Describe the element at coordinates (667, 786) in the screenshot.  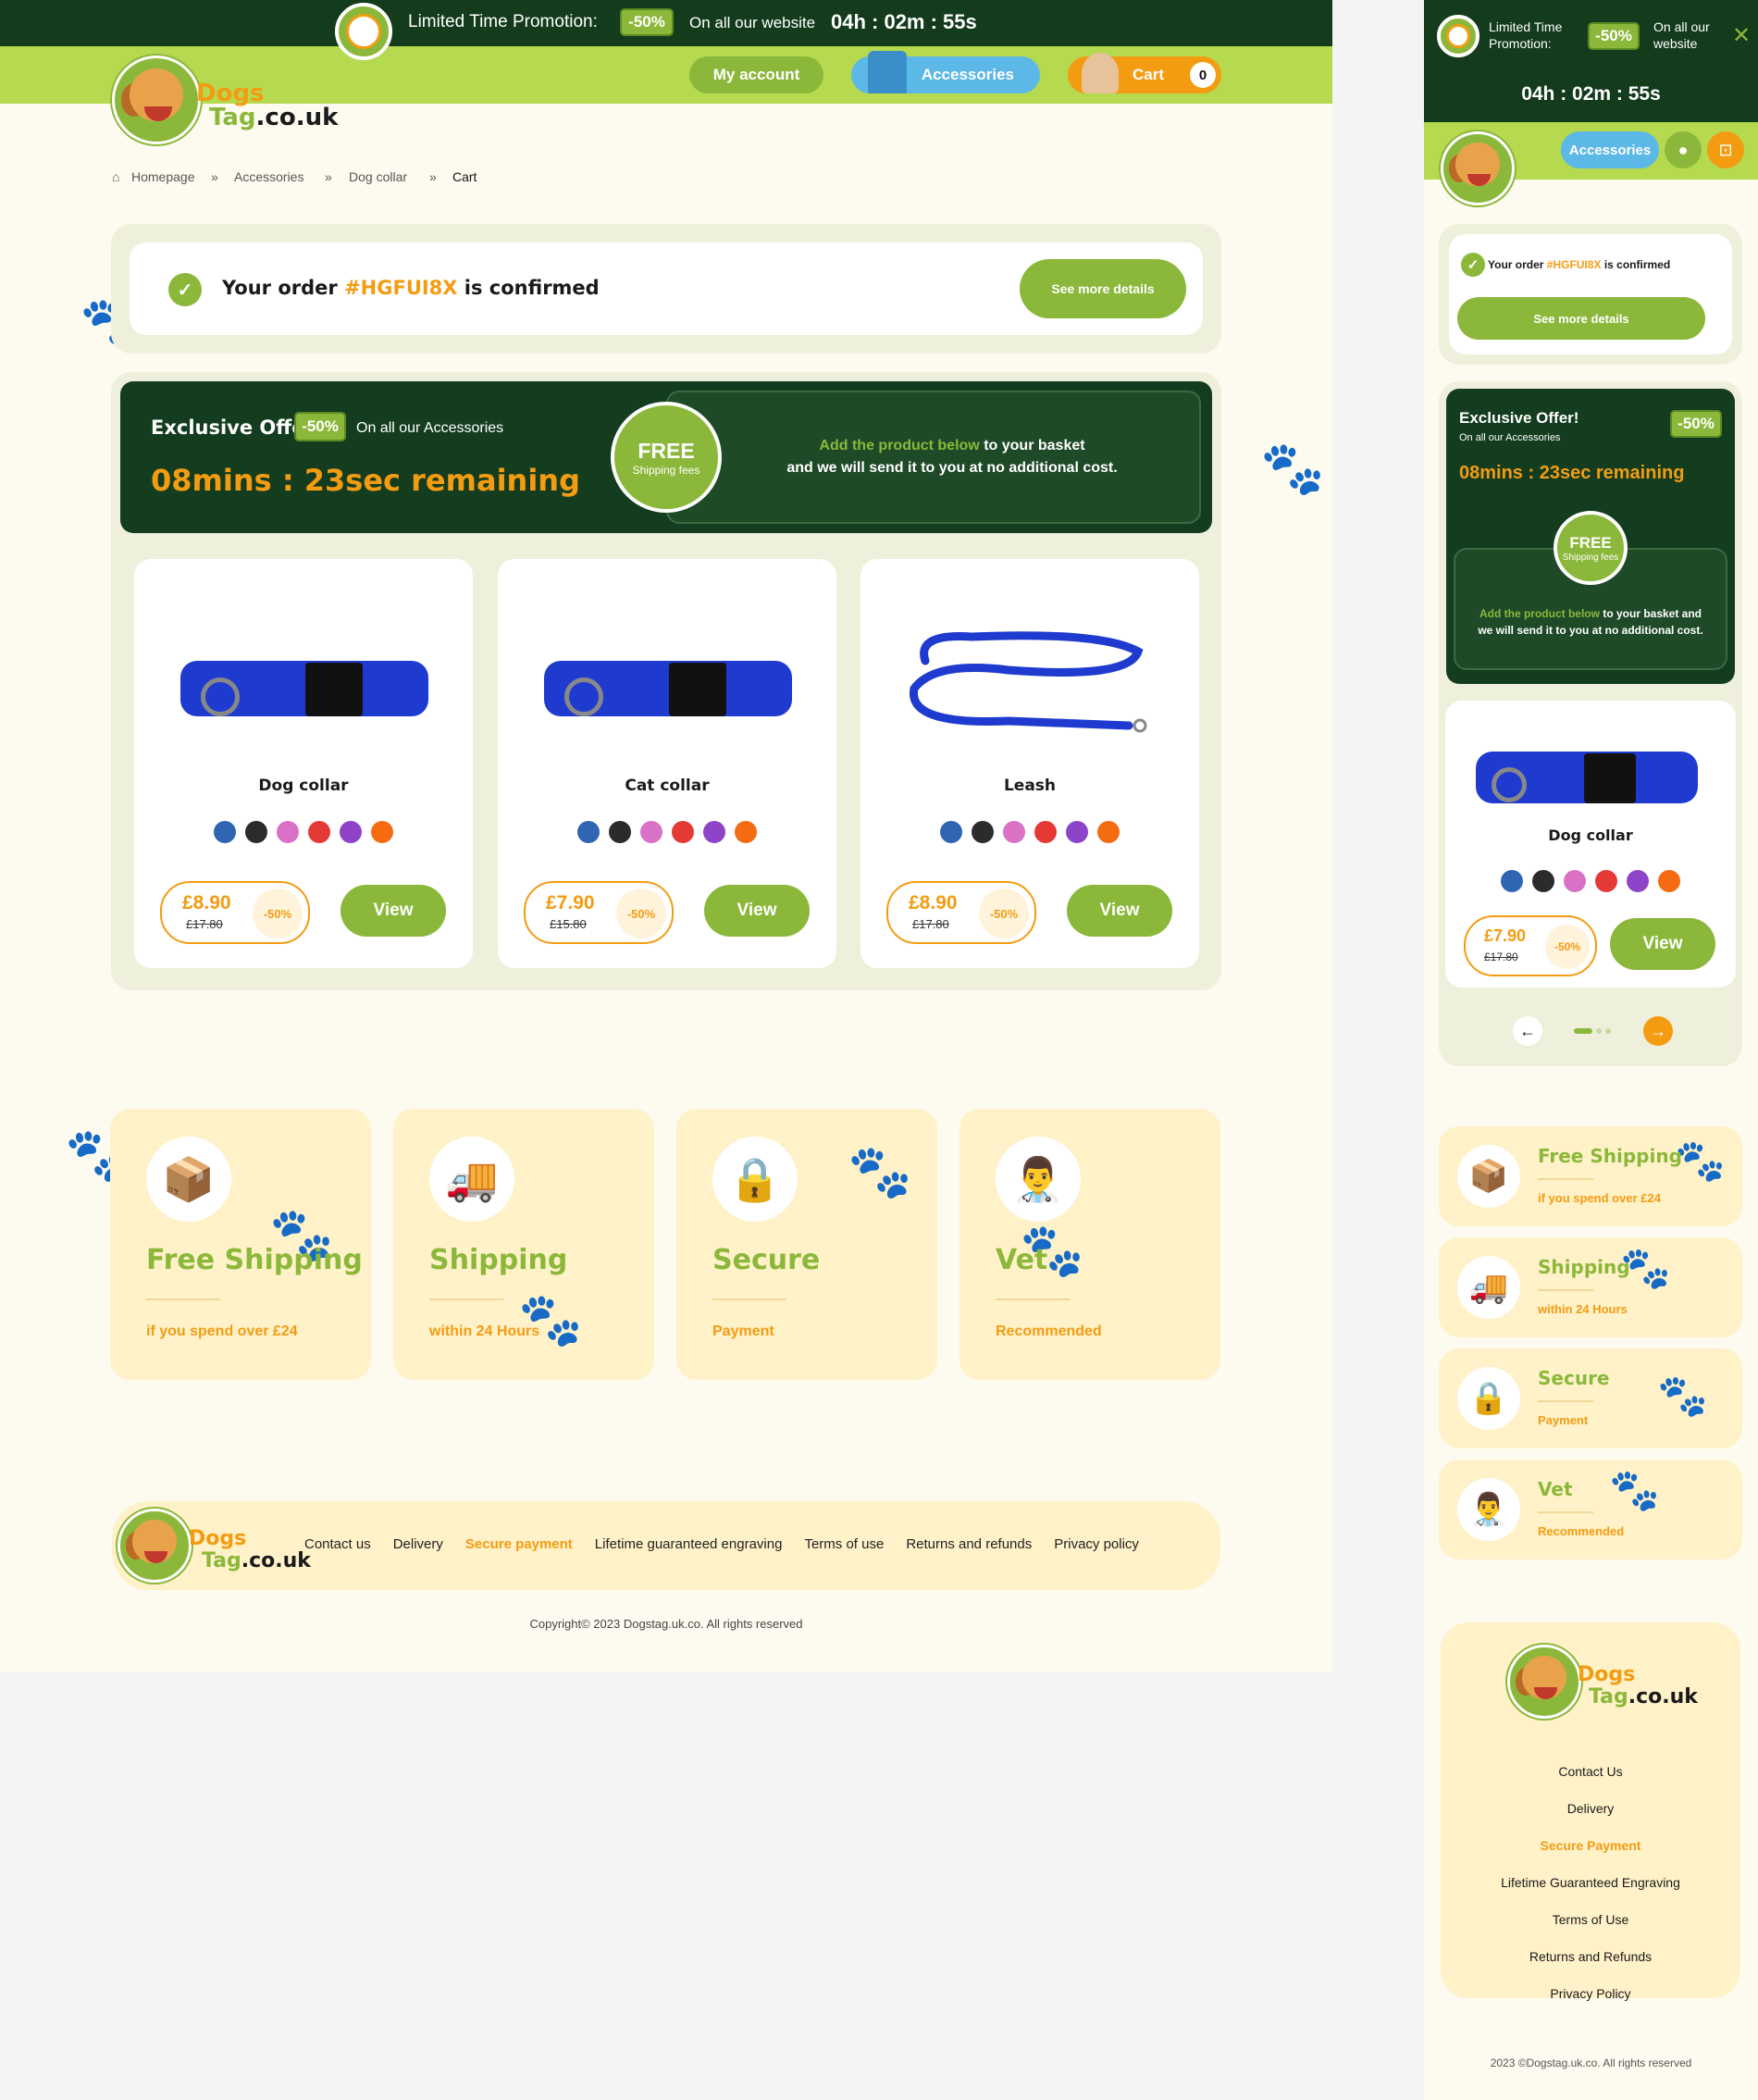
I see `product-name: Cat collar` at that location.